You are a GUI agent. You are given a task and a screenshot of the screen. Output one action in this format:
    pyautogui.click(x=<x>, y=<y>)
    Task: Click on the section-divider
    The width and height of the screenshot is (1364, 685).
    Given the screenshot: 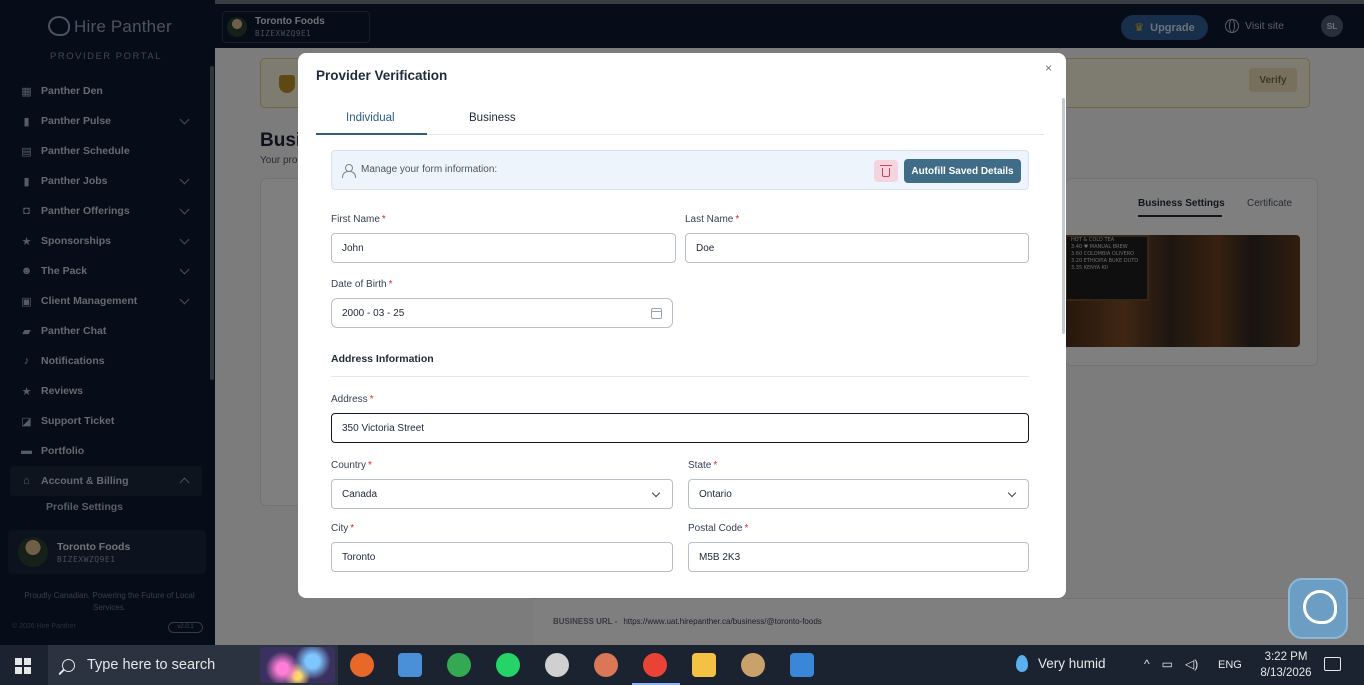 What is the action you would take?
    pyautogui.click(x=680, y=376)
    